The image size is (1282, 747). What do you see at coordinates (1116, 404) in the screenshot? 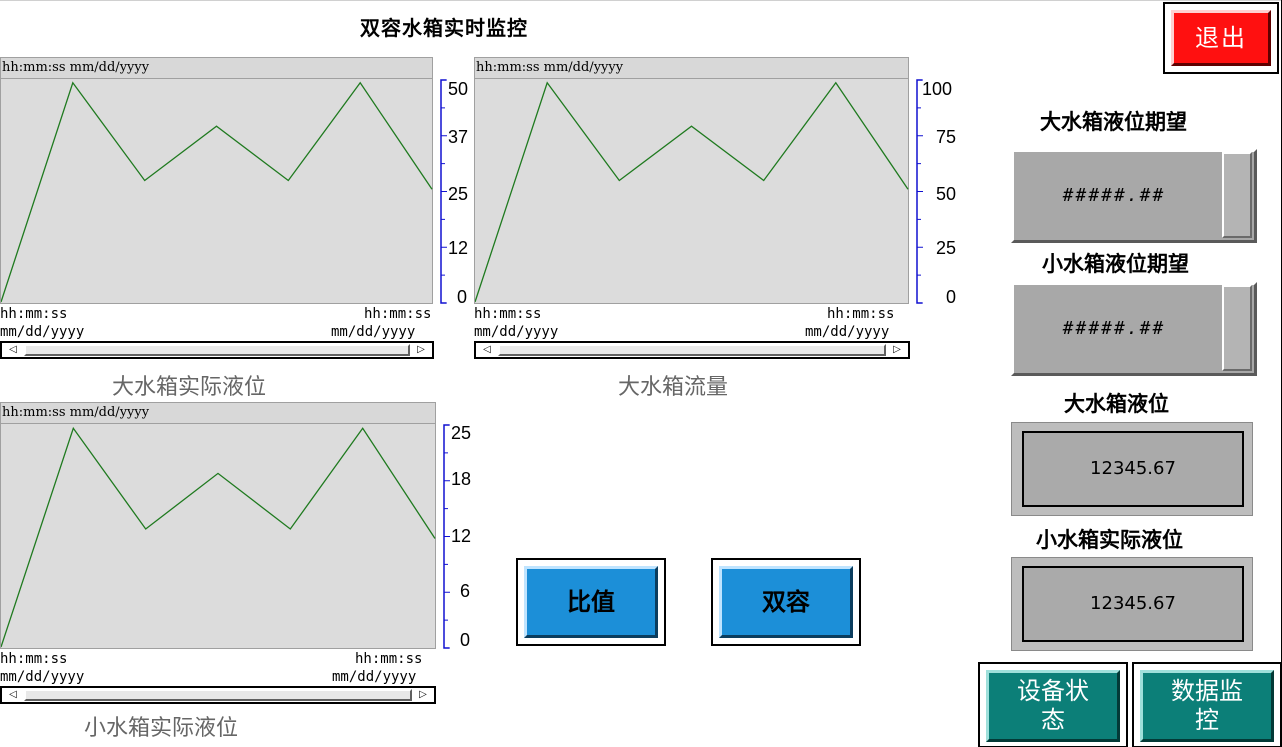
I see `big-tank-level-label: 大水箱液位` at bounding box center [1116, 404].